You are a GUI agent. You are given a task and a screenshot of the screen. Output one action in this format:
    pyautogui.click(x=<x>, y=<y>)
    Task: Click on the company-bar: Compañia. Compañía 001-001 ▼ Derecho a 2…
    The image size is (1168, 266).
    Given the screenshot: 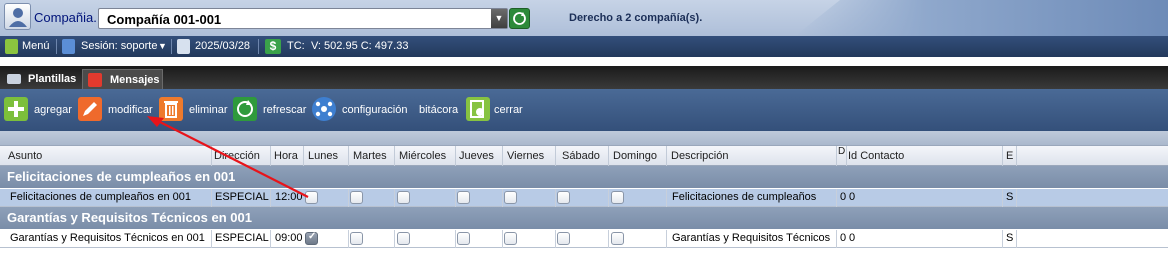 What is the action you would take?
    pyautogui.click(x=584, y=18)
    